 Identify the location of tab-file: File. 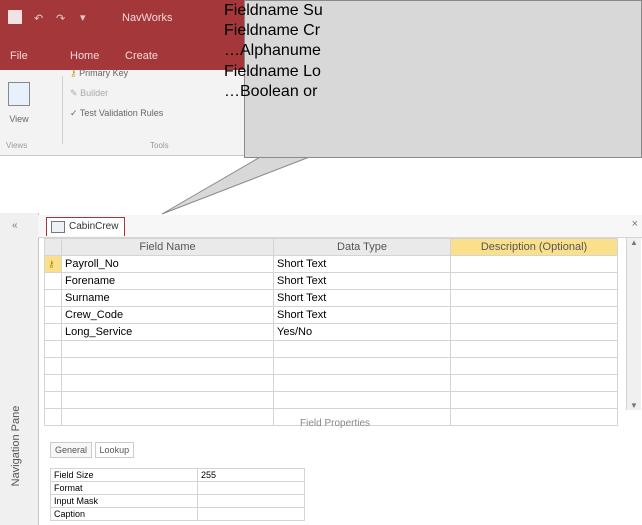
(19, 56).